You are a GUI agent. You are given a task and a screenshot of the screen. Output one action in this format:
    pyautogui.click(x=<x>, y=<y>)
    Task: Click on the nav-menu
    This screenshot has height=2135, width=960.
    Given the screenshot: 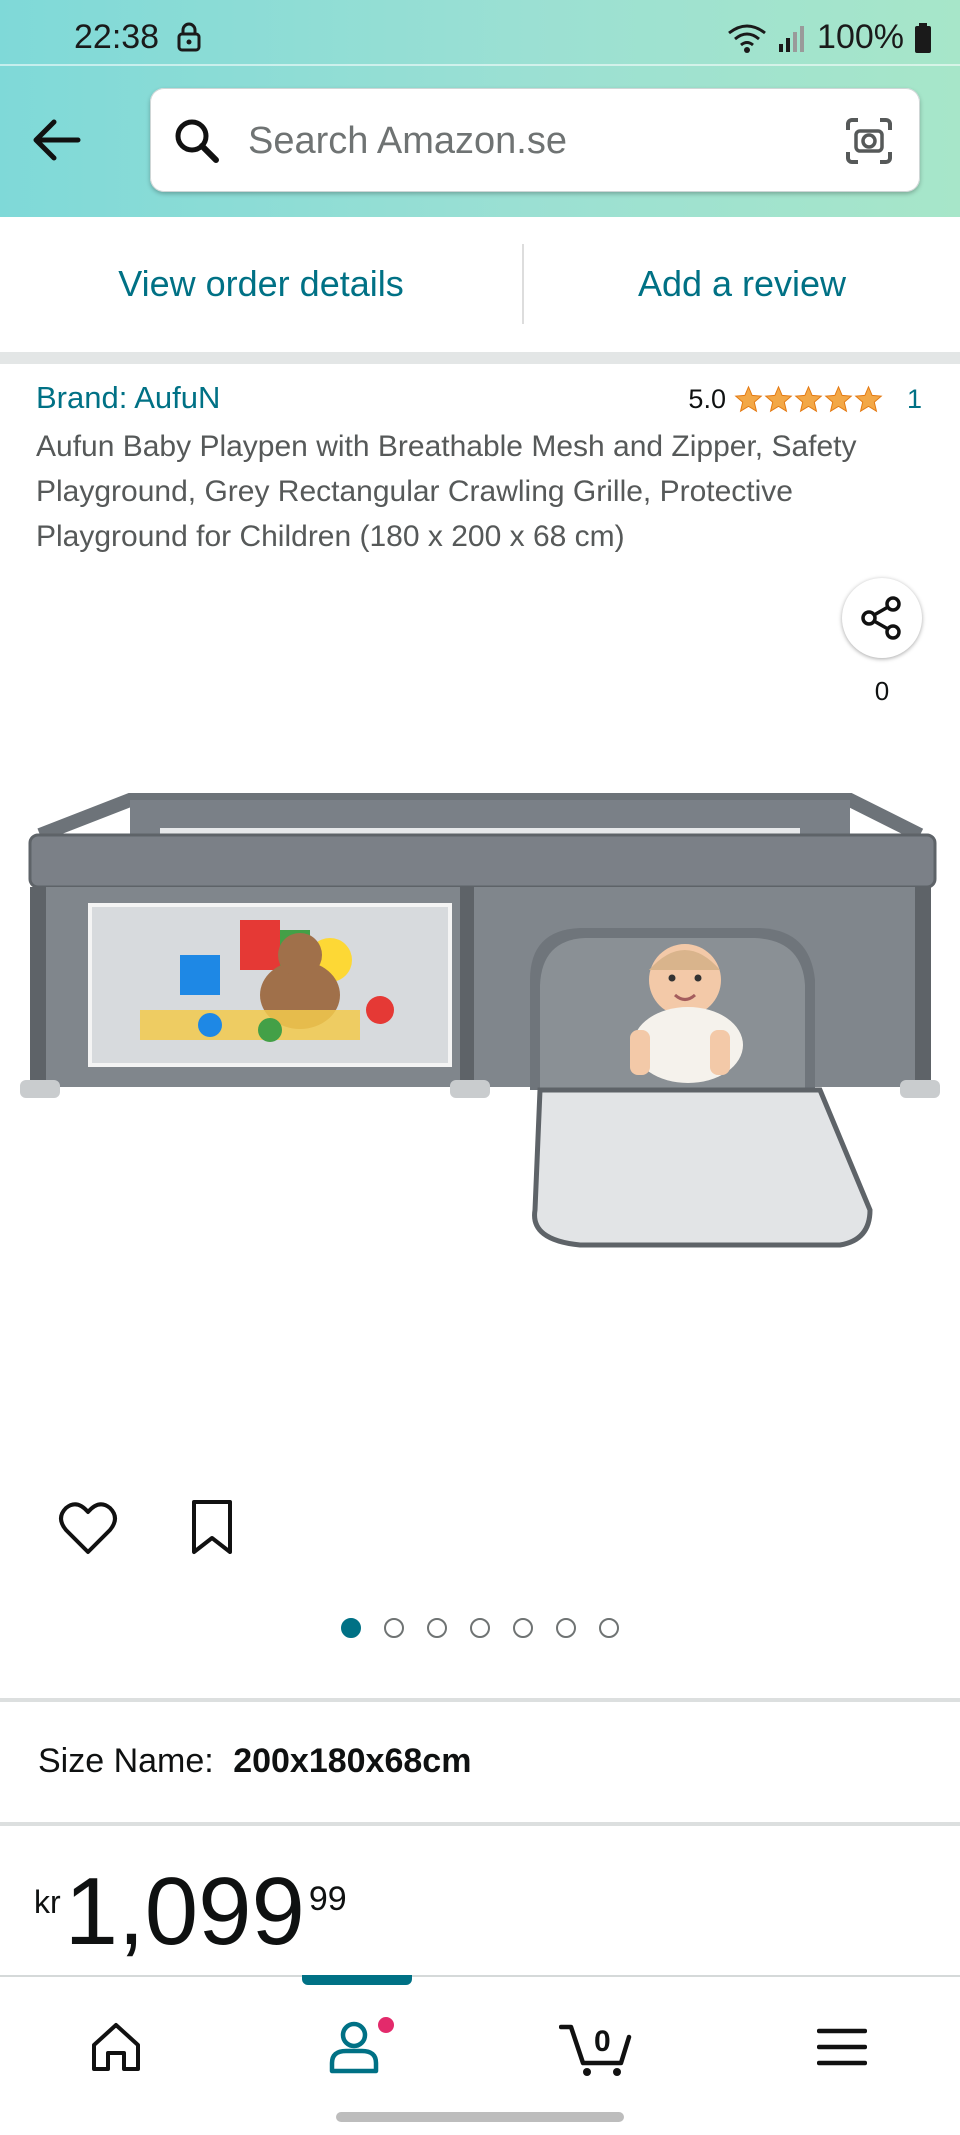 What is the action you would take?
    pyautogui.click(x=842, y=2047)
    